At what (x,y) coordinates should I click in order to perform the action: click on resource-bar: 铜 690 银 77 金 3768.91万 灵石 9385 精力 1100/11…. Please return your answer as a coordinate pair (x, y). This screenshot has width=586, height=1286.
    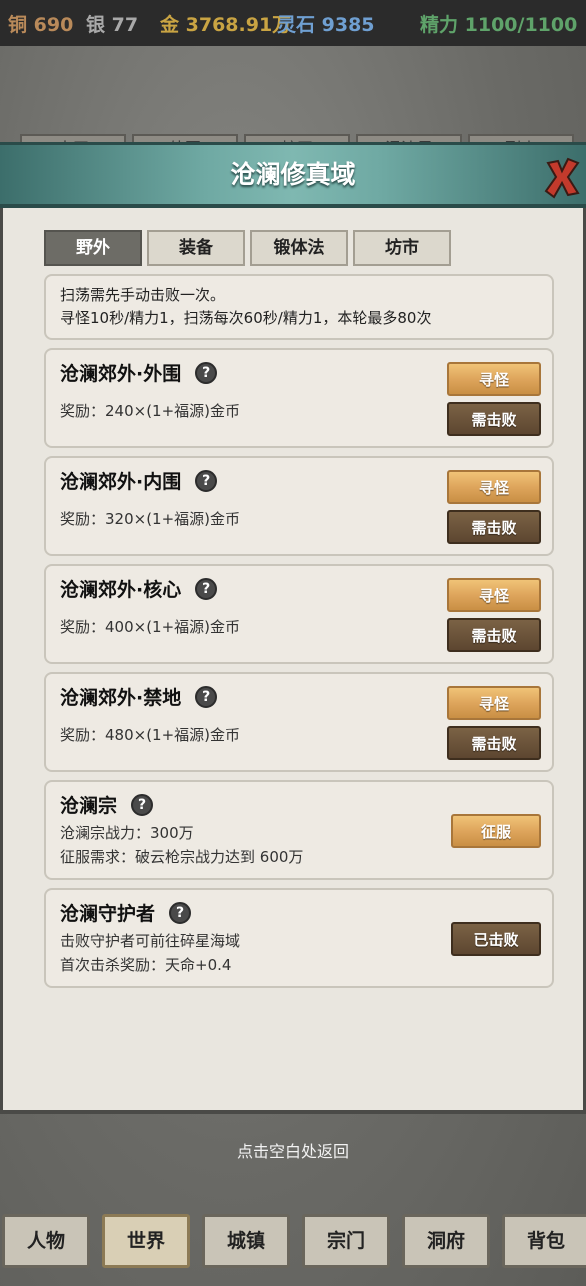
    Looking at the image, I should click on (293, 23).